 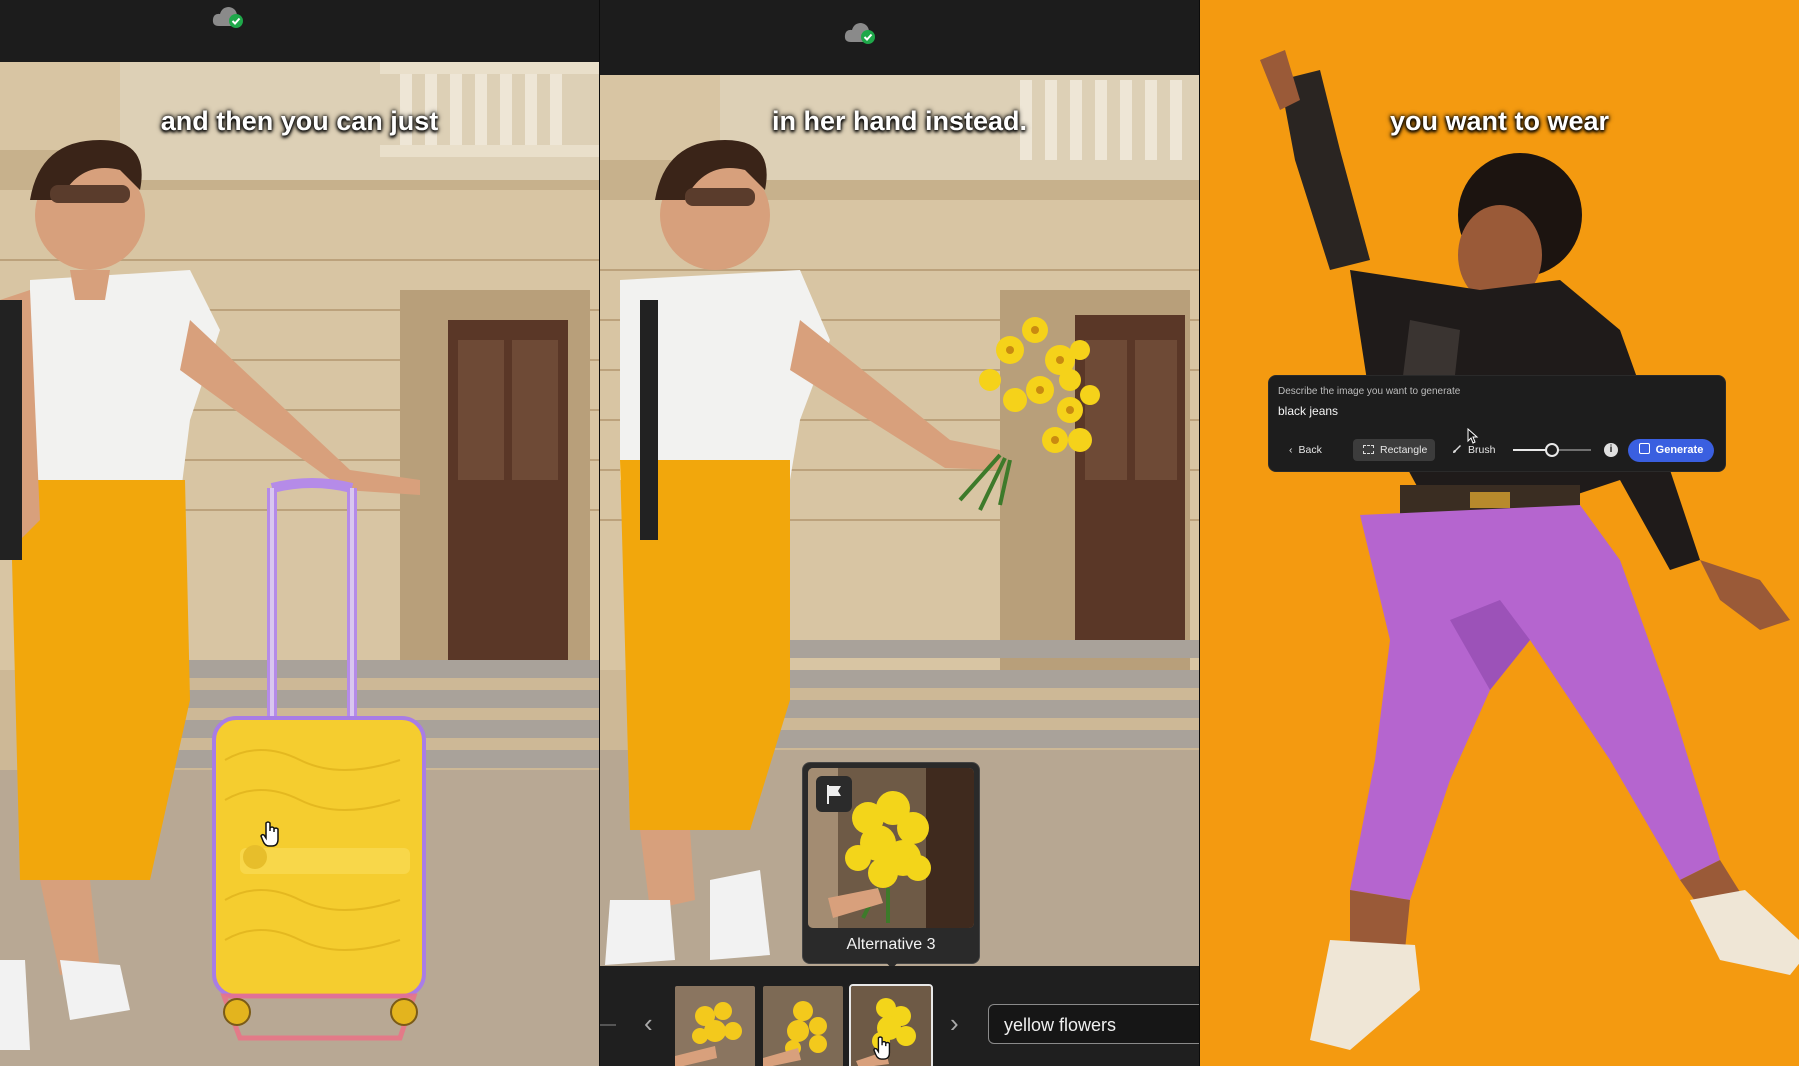 What do you see at coordinates (1644, 448) in the screenshot?
I see `generate-icon` at bounding box center [1644, 448].